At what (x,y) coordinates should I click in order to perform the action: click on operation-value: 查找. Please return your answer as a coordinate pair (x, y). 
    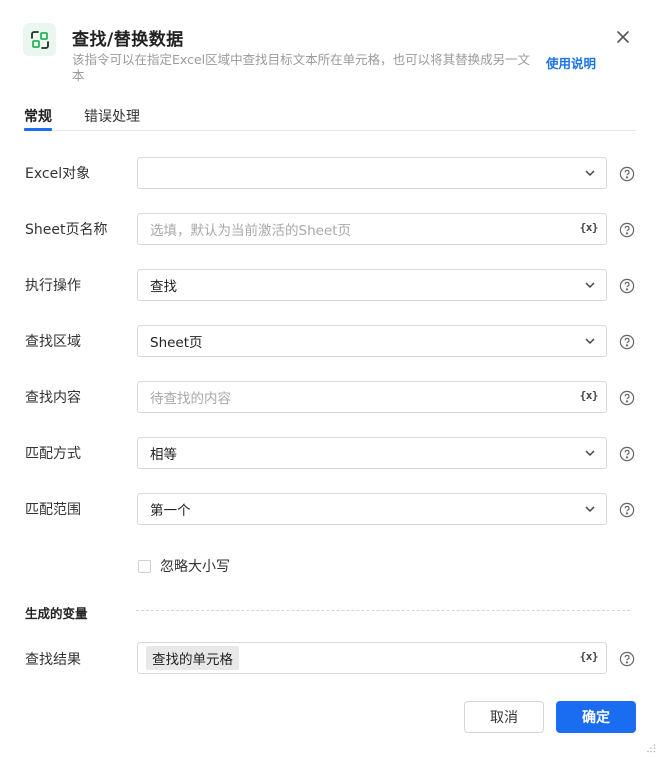
    Looking at the image, I should click on (163, 287).